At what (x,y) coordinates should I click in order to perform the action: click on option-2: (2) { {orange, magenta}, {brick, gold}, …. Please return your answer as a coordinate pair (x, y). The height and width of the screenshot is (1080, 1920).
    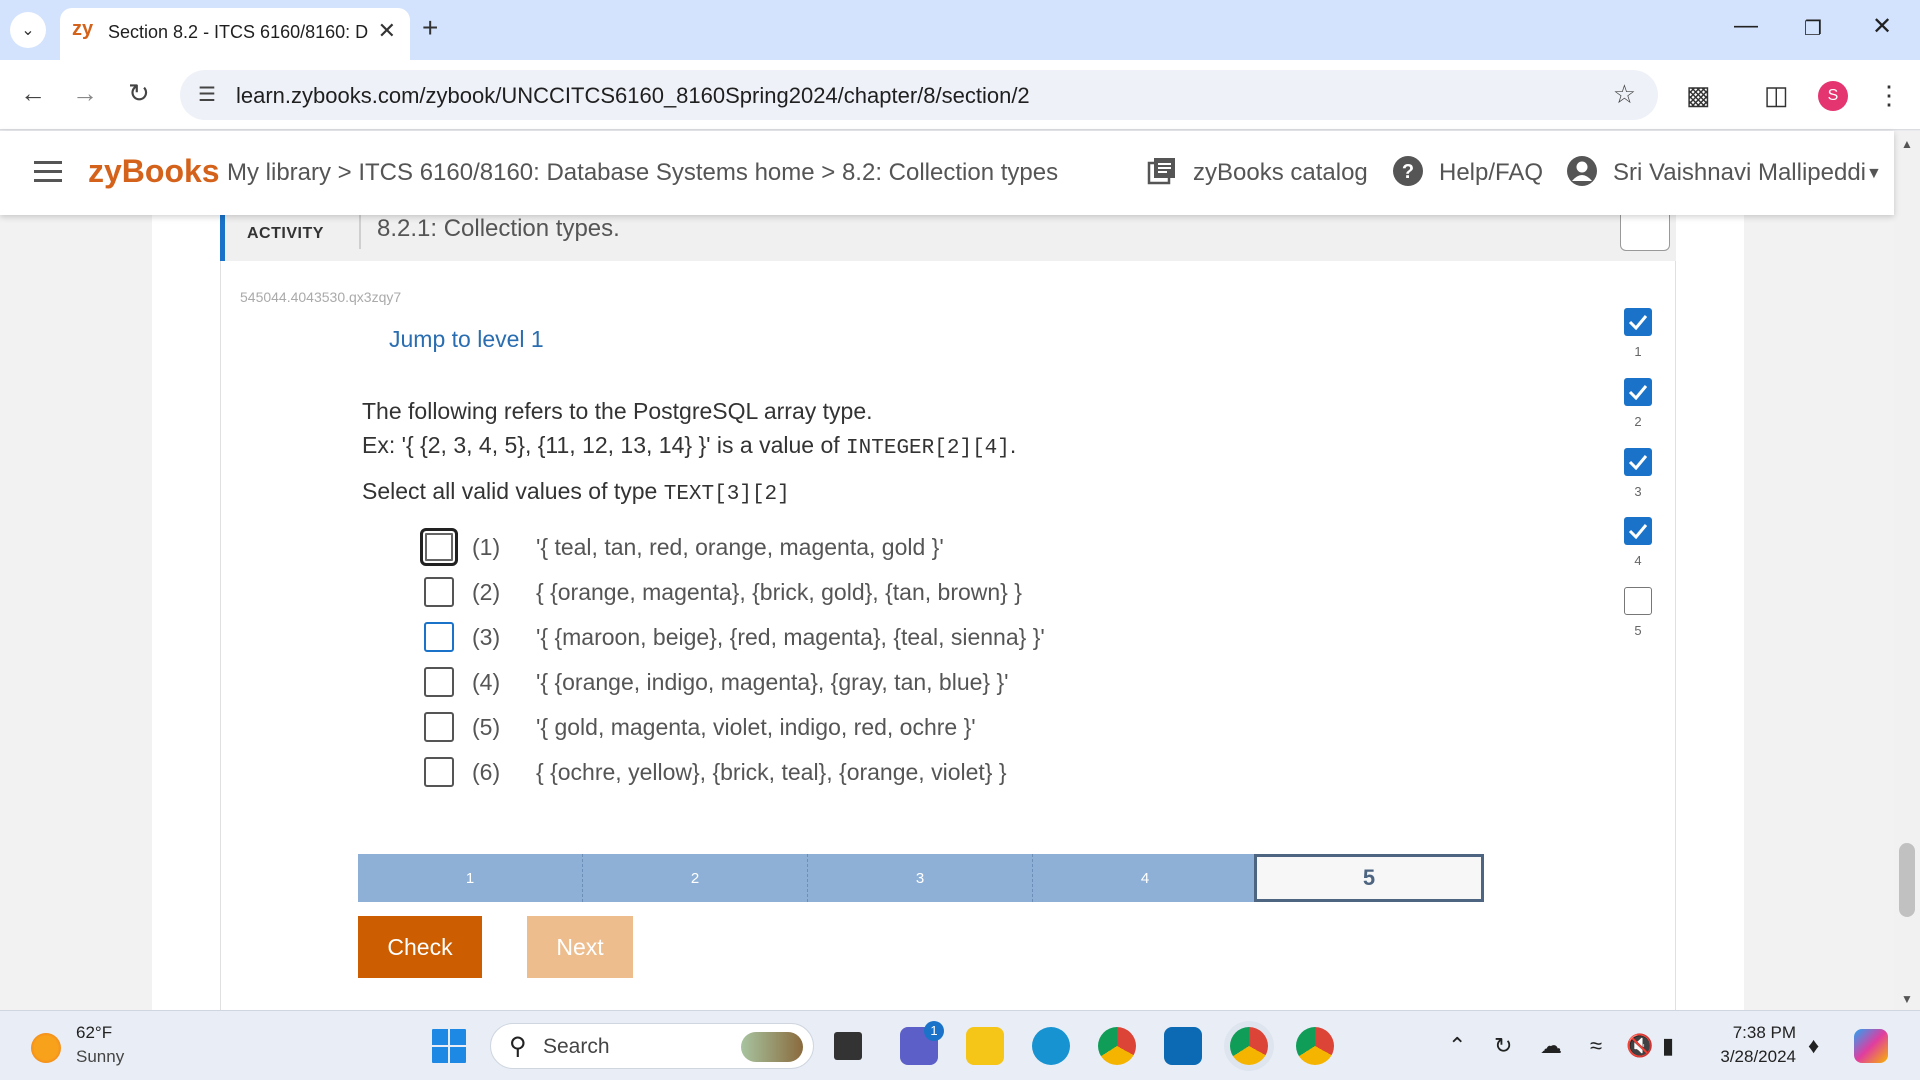
    Looking at the image, I should click on (770, 591).